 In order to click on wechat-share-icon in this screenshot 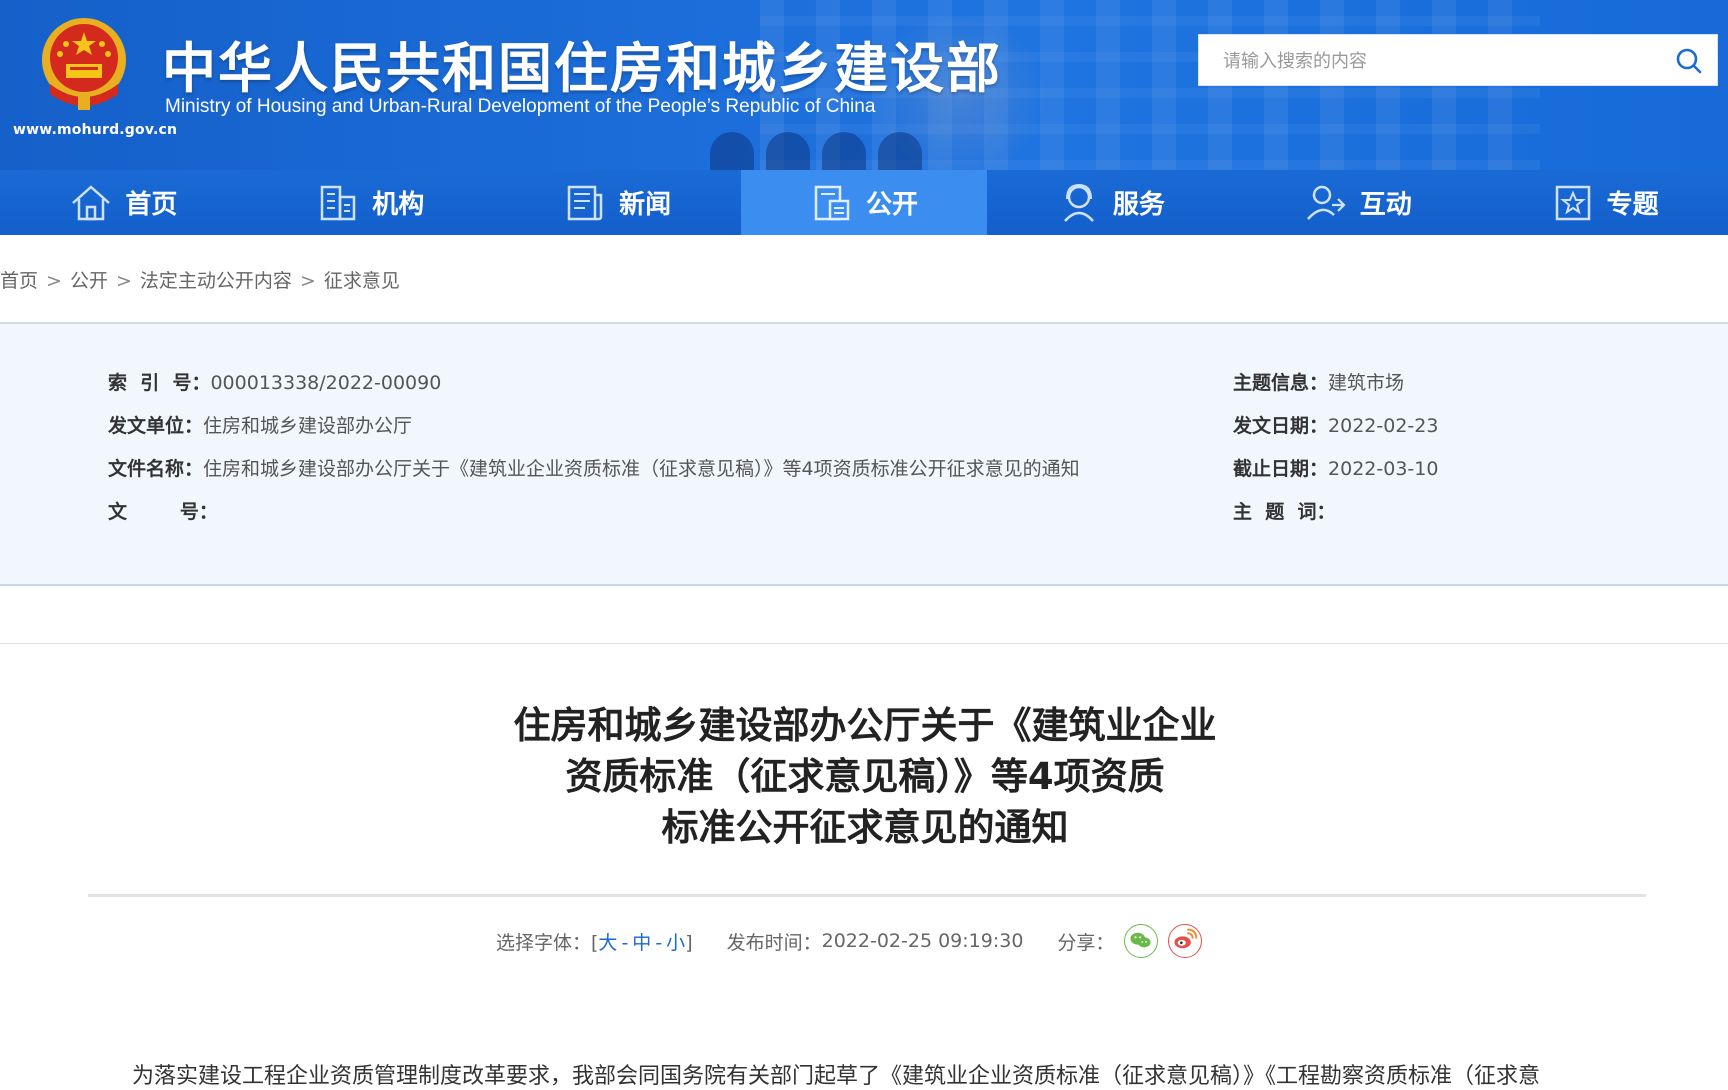, I will do `click(1141, 941)`.